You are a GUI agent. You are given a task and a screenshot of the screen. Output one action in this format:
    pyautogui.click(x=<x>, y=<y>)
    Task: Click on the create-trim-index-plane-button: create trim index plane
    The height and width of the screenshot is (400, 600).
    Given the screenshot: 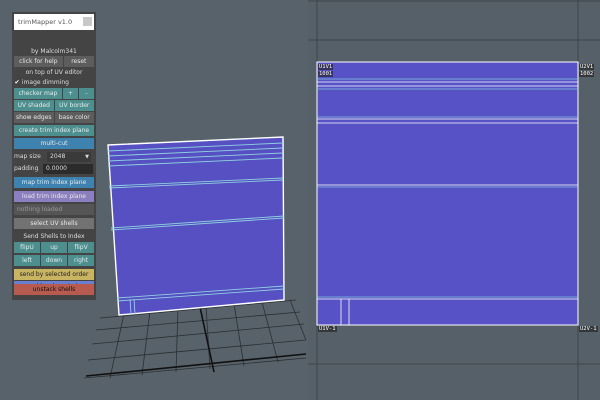 What is the action you would take?
    pyautogui.click(x=54, y=130)
    